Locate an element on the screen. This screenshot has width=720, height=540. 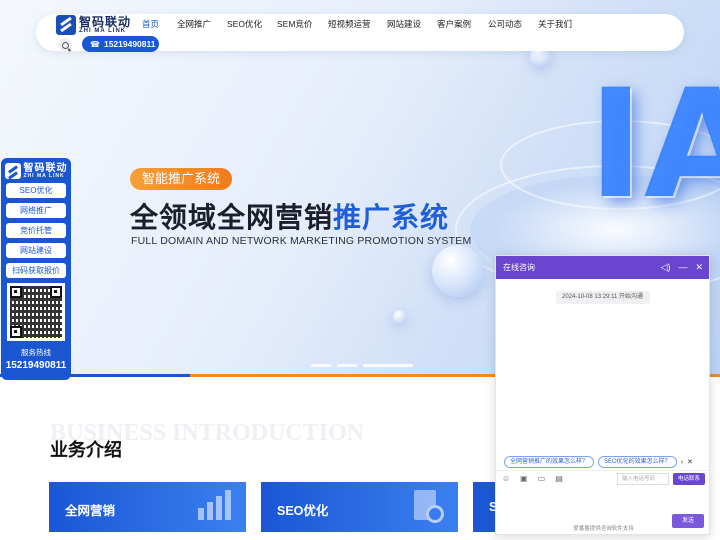
side-button-promotion: 网络推广 is located at coordinates (36, 210).